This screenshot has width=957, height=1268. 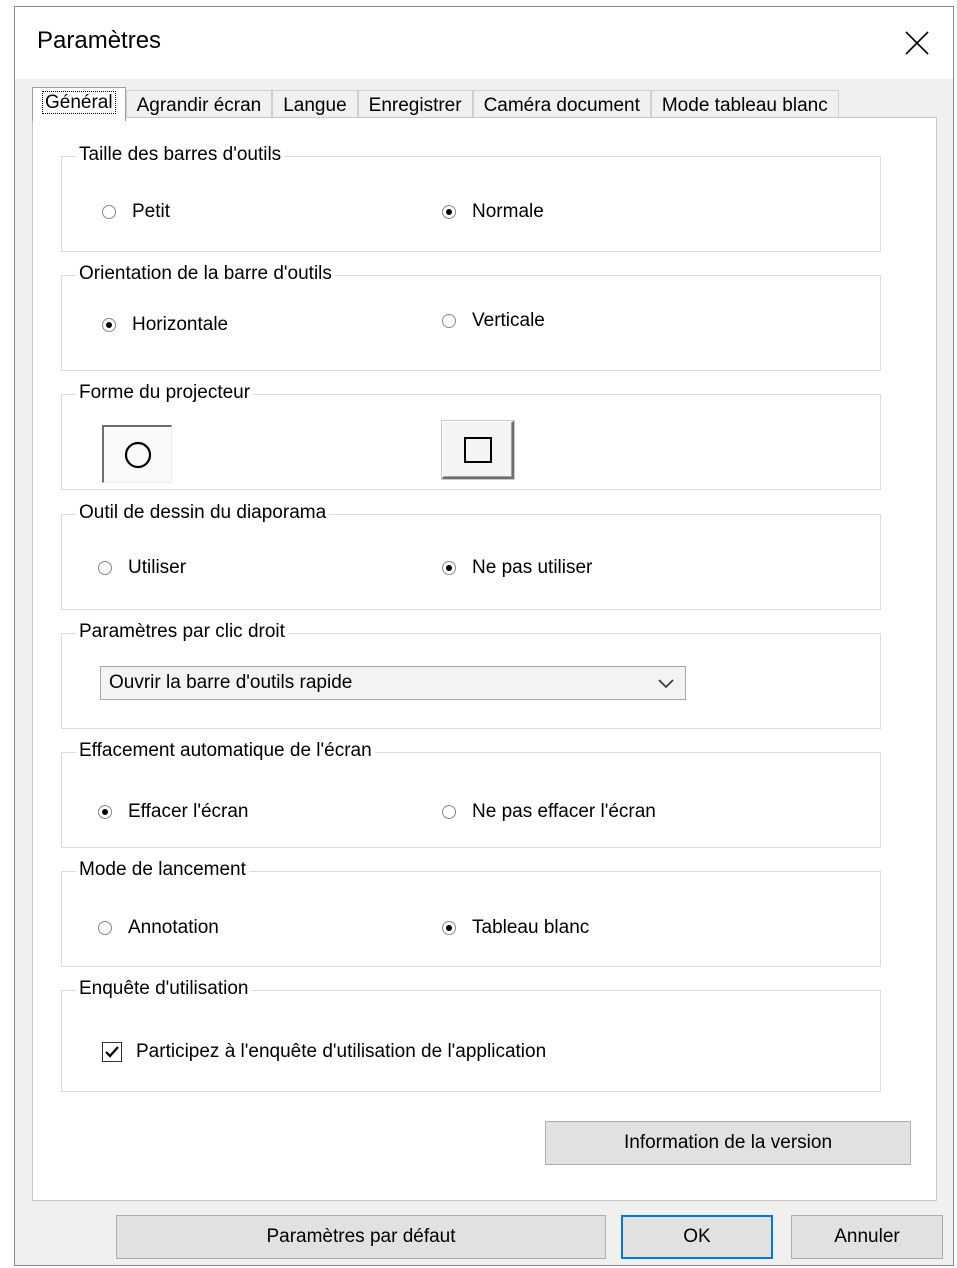 What do you see at coordinates (508, 211) in the screenshot?
I see `radio-label: Normale` at bounding box center [508, 211].